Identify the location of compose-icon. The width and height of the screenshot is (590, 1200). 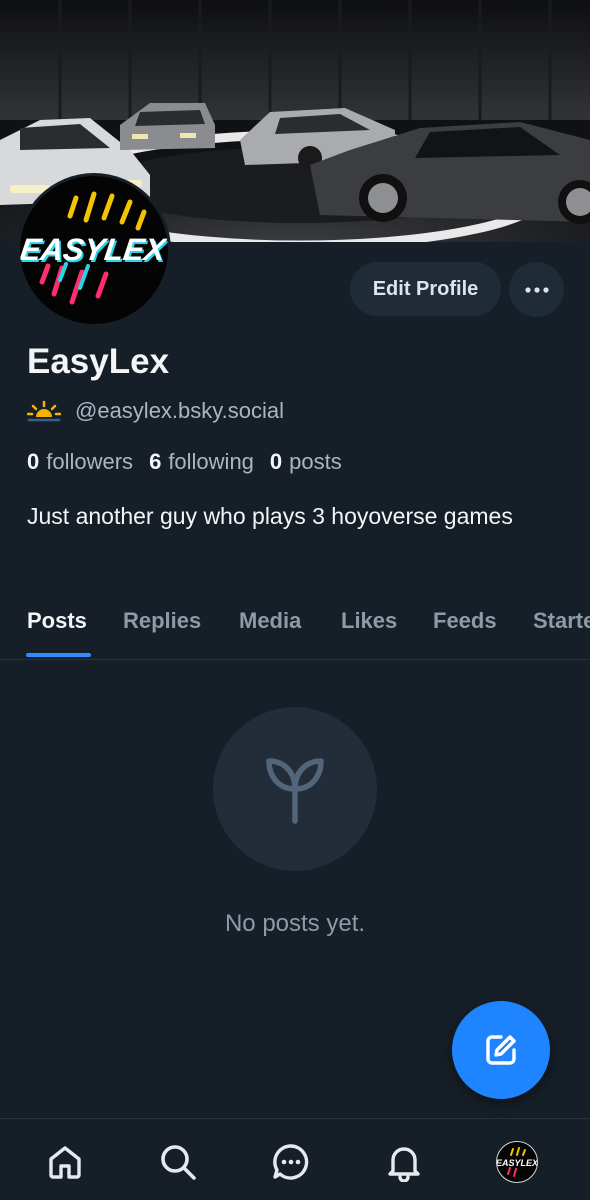
(501, 1050).